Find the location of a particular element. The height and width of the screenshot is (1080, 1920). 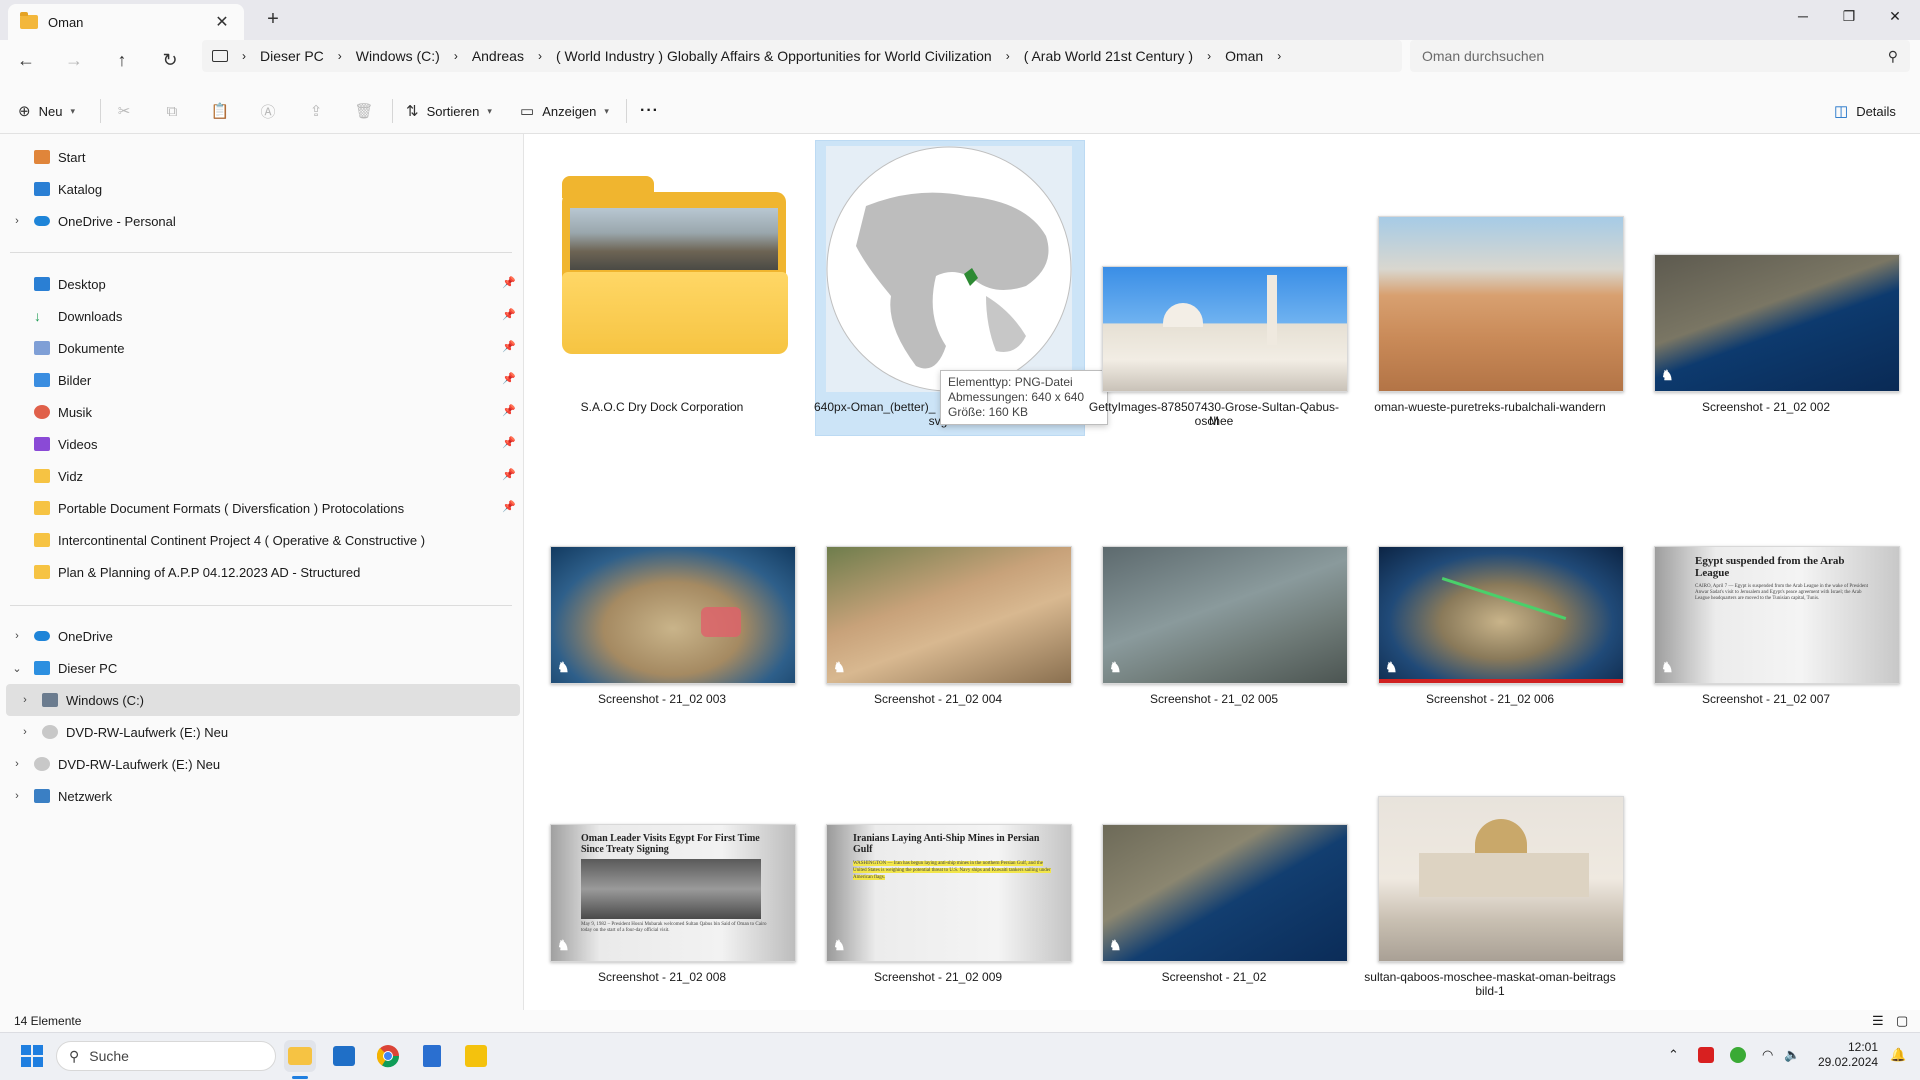

crumb-andreas: Andreas is located at coordinates (498, 56).